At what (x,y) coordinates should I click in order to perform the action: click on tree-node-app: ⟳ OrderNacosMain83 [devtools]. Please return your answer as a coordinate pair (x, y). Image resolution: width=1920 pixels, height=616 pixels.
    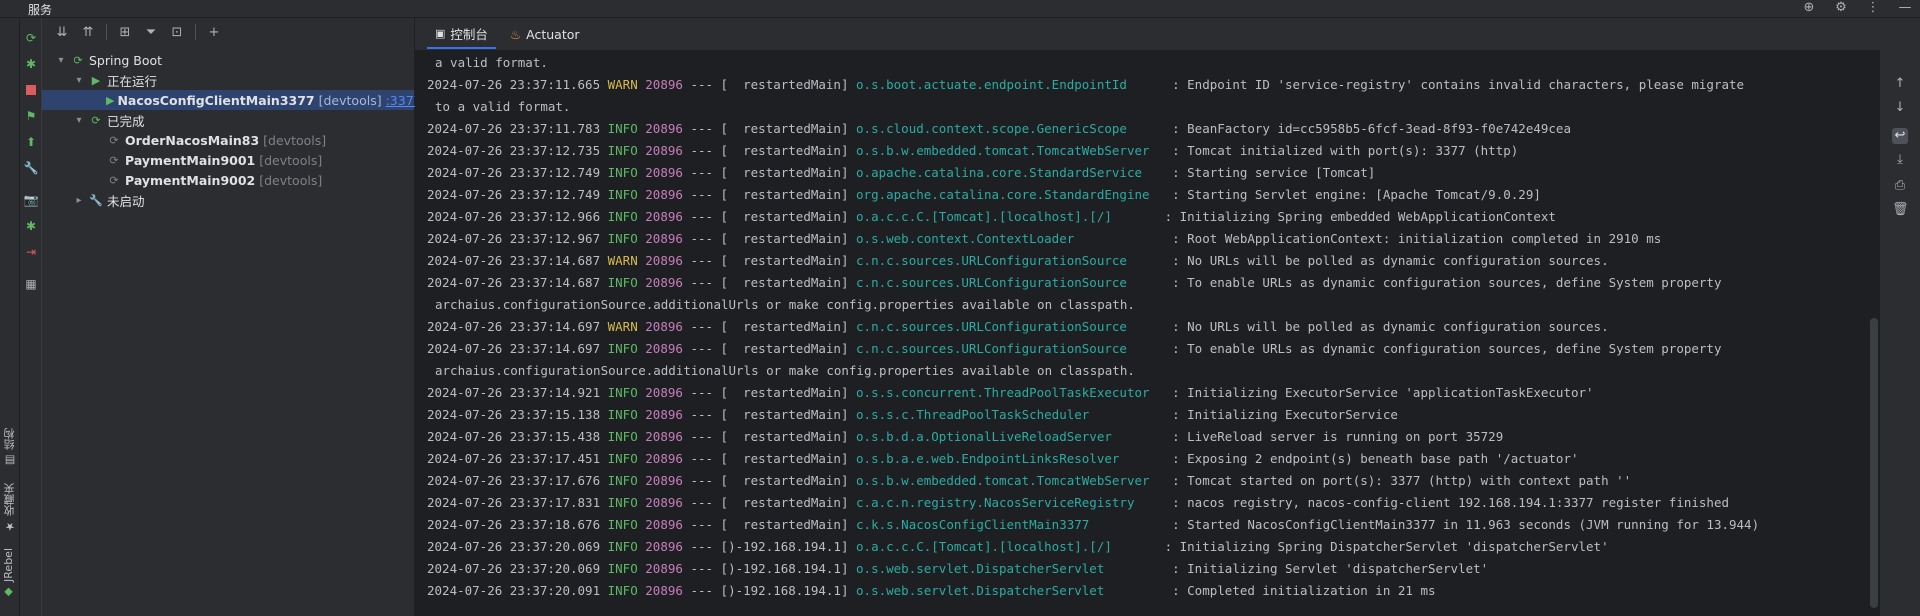
    Looking at the image, I should click on (215, 140).